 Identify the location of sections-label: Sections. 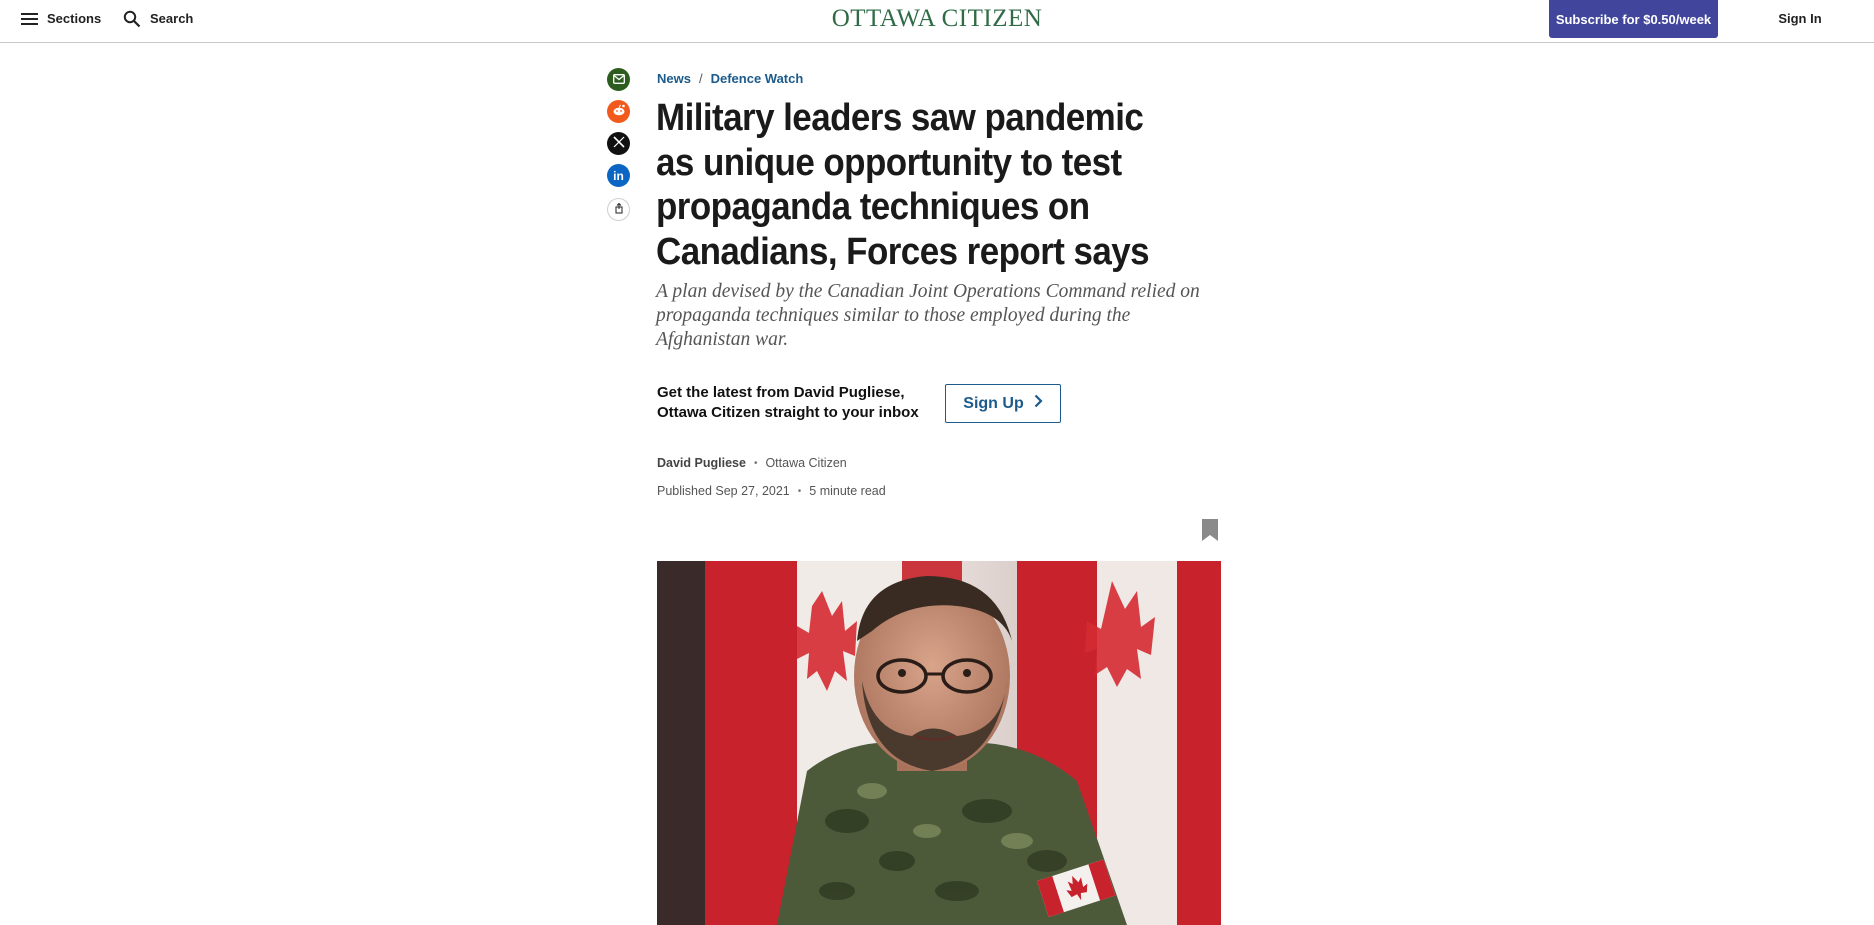
(74, 18).